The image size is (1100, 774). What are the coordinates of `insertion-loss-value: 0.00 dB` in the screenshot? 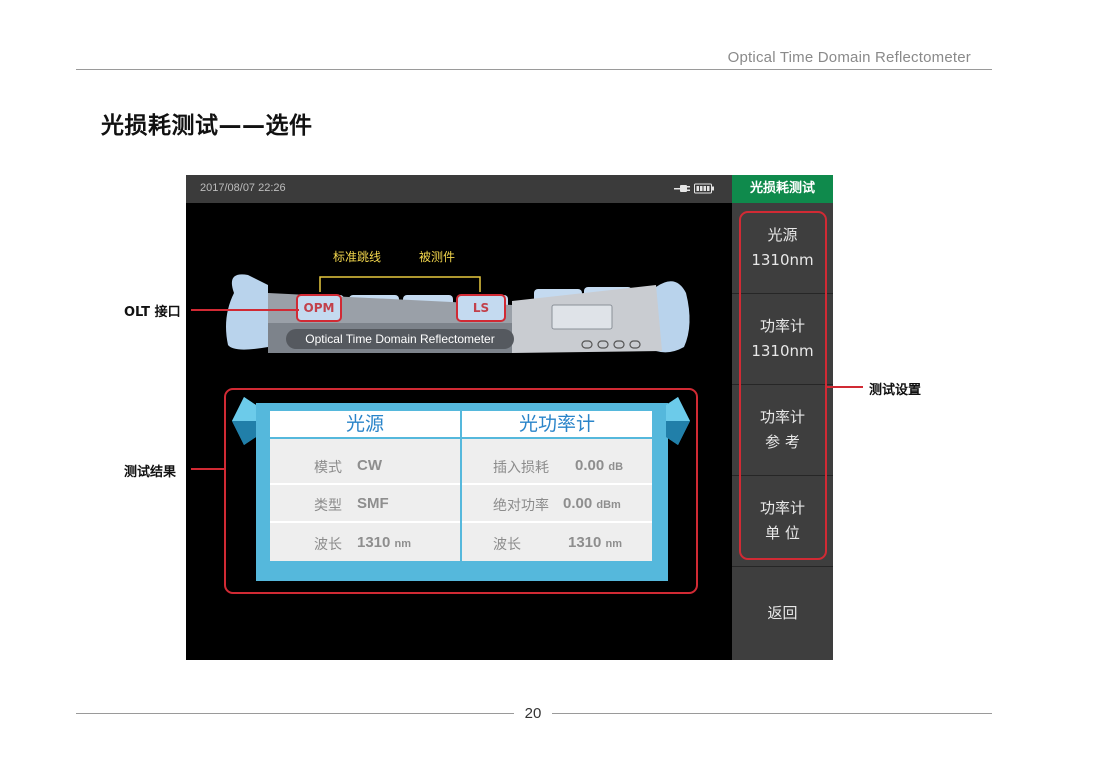 It's located at (599, 465).